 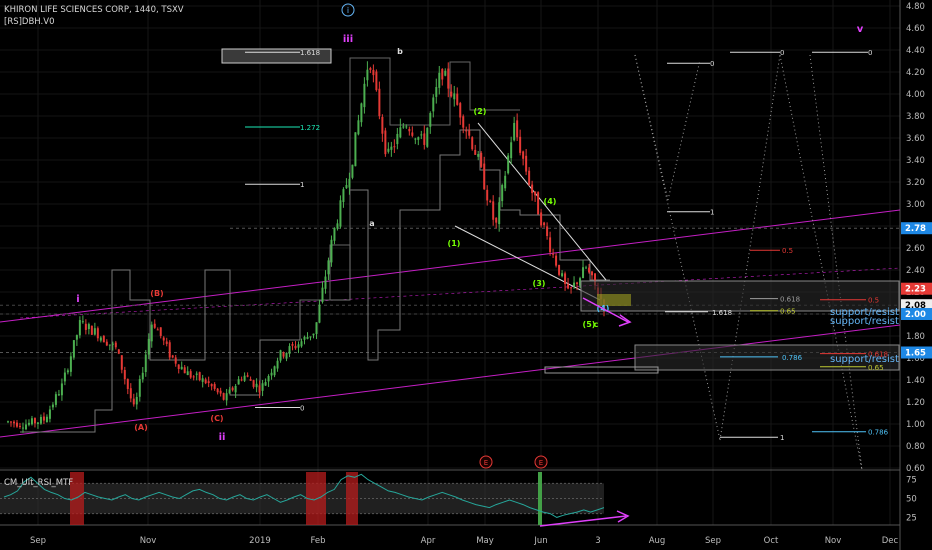 I want to click on y-tick-label: 1.80, so click(x=915, y=337).